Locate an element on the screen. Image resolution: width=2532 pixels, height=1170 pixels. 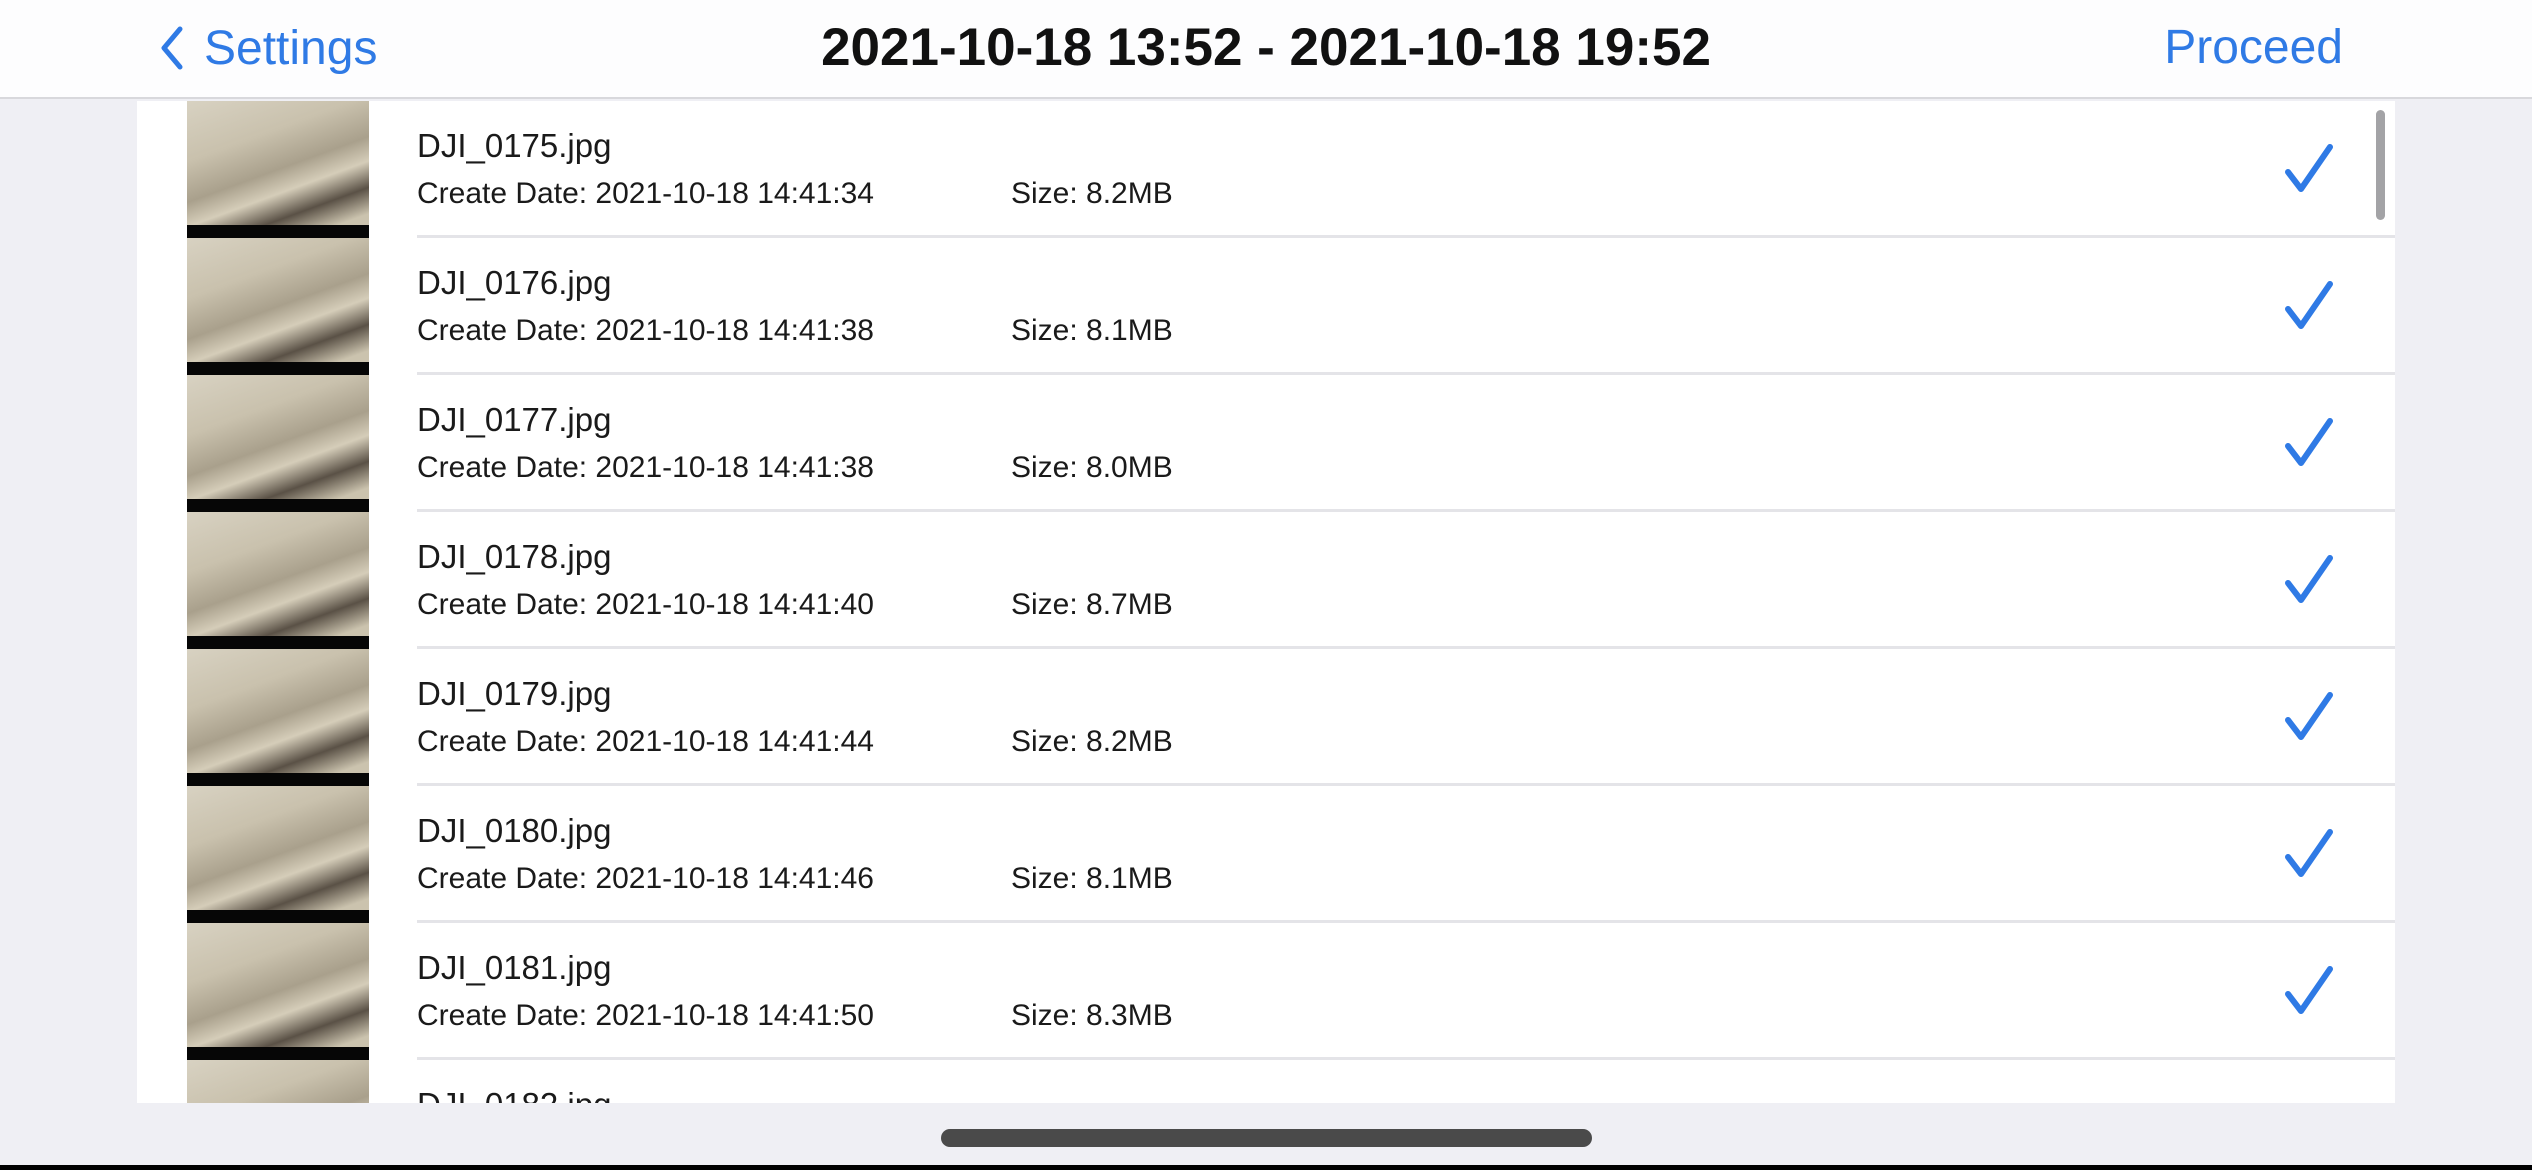
page-title: 2021-10-18 13:52 - 2021-10-18 19:52 is located at coordinates (1266, 47).